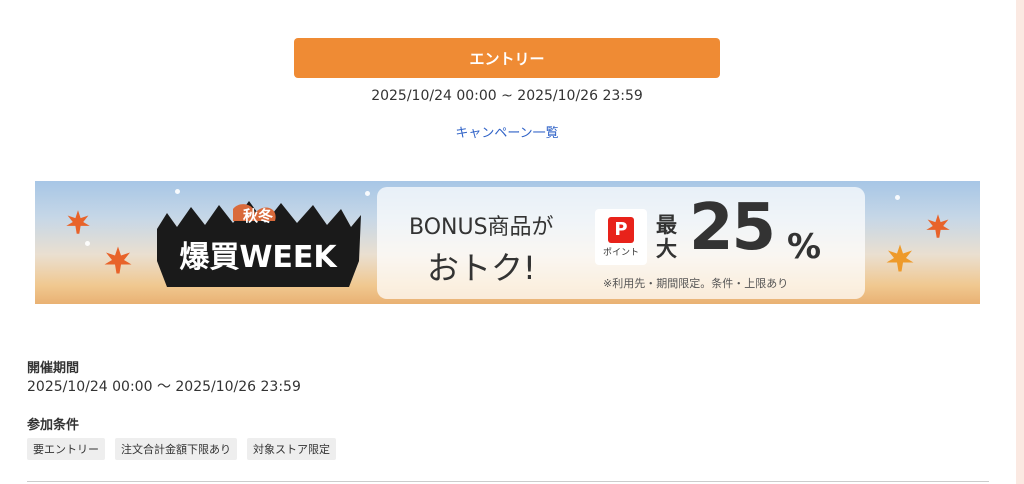 This screenshot has height=484, width=1024. Describe the element at coordinates (53, 425) in the screenshot. I see `conditions-heading: 参加条件` at that location.